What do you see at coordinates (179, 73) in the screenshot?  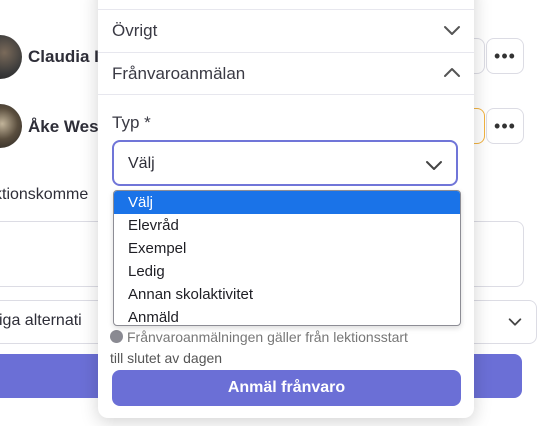 I see `accordion-label: Frånvaroanmälan` at bounding box center [179, 73].